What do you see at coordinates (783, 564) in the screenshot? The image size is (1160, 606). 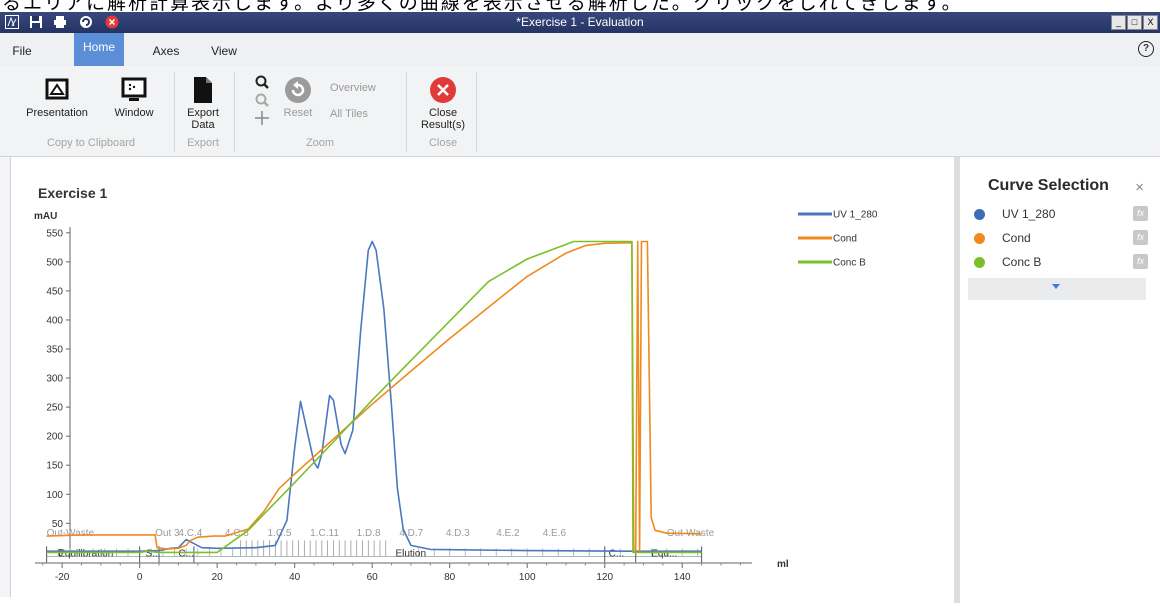 I see `x-axis-label: ml` at bounding box center [783, 564].